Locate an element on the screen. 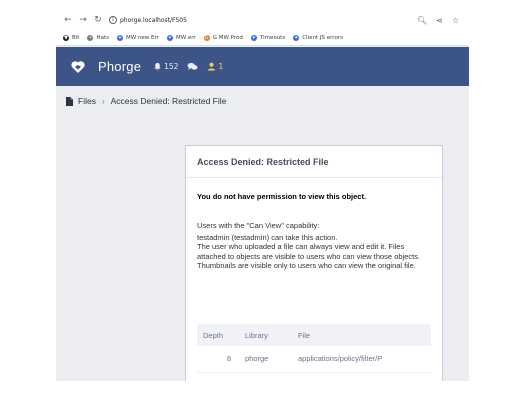 This screenshot has height=394, width=526. row-depth: 7 is located at coordinates (218, 376).